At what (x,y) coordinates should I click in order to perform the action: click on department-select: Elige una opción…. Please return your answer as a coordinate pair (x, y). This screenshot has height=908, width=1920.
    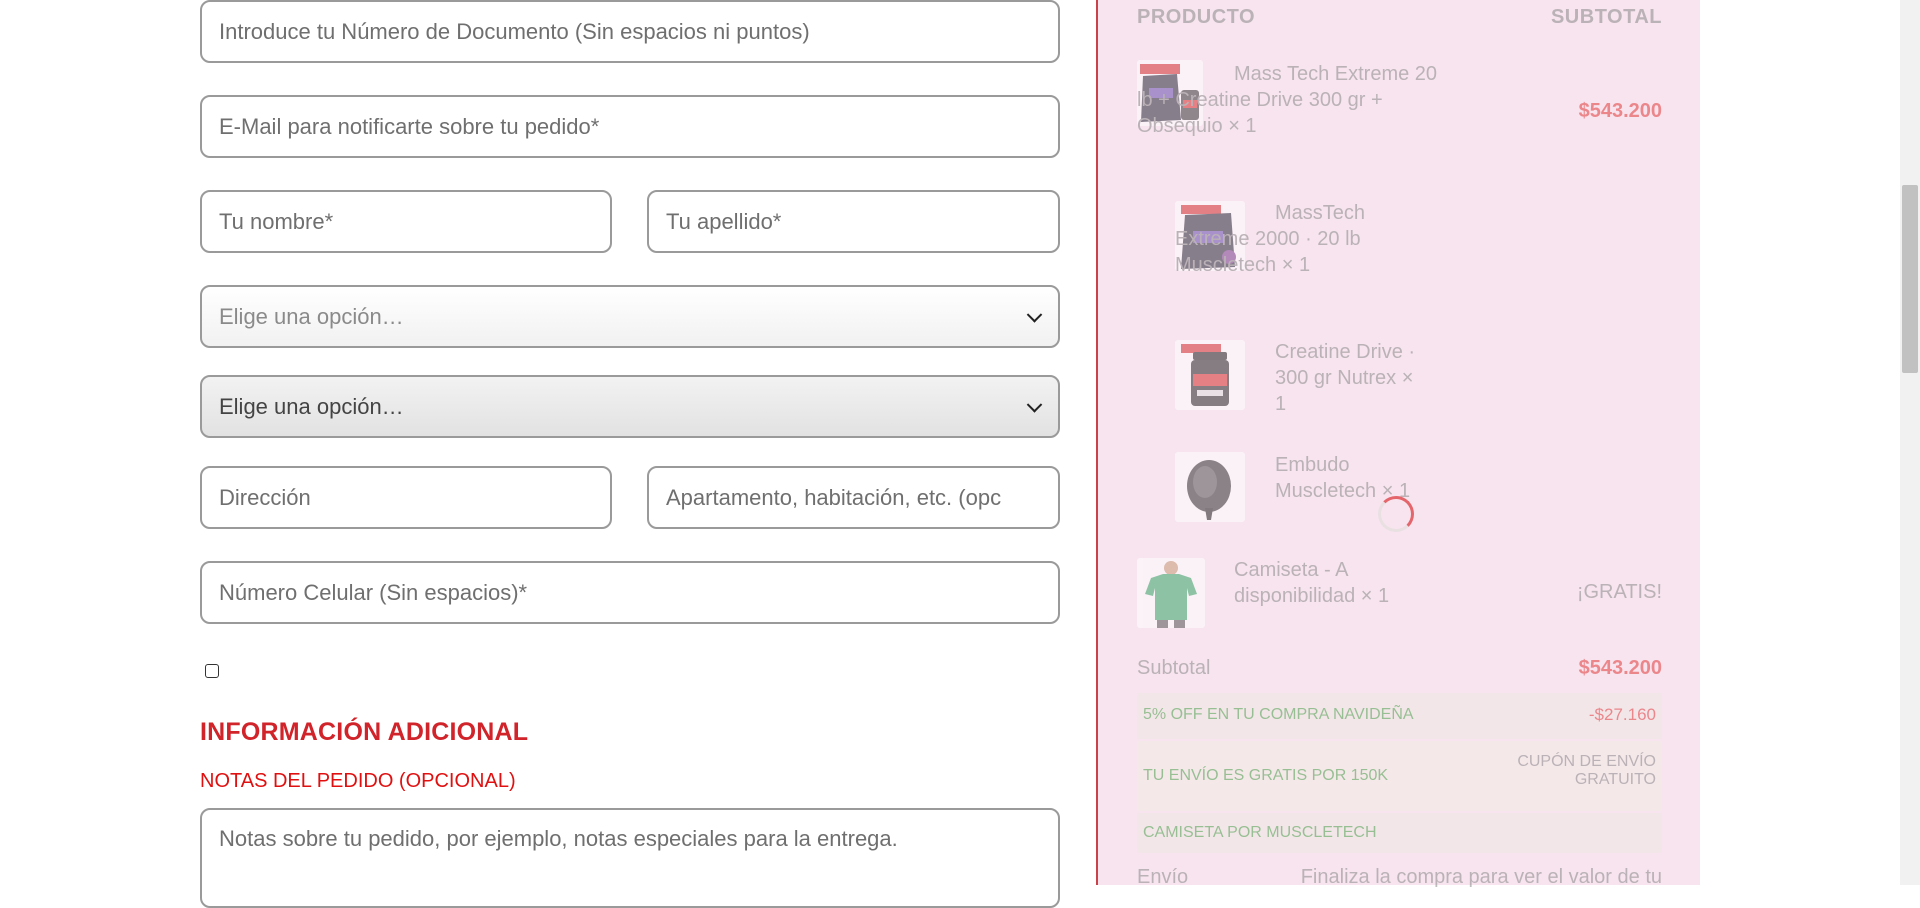
    Looking at the image, I should click on (630, 316).